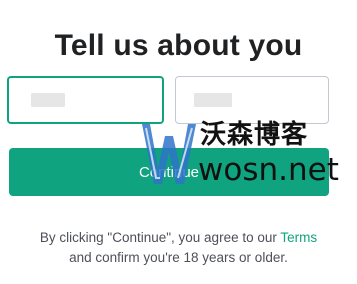 The height and width of the screenshot is (284, 357). What do you see at coordinates (85, 100) in the screenshot?
I see `first-name-field` at bounding box center [85, 100].